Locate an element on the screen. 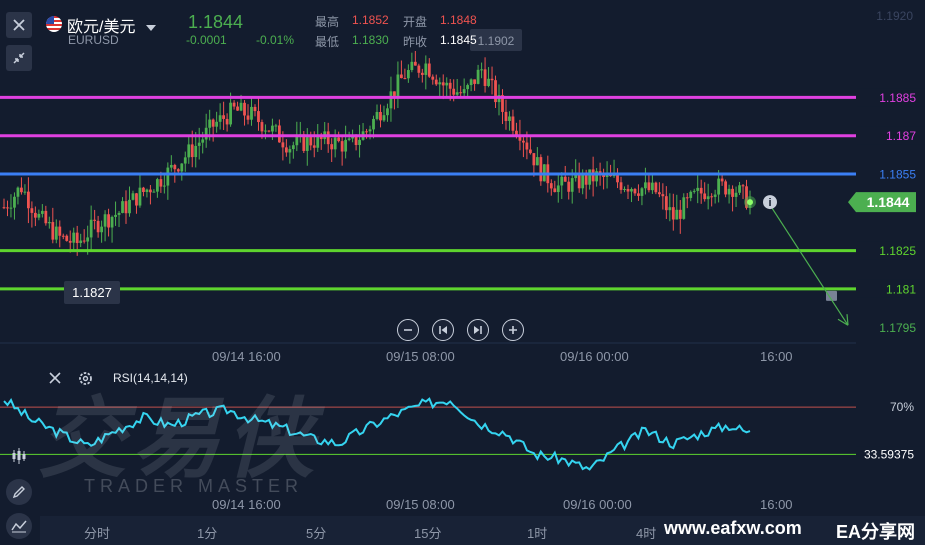 The width and height of the screenshot is (925, 545). level-label: 1.1885 is located at coordinates (897, 98).